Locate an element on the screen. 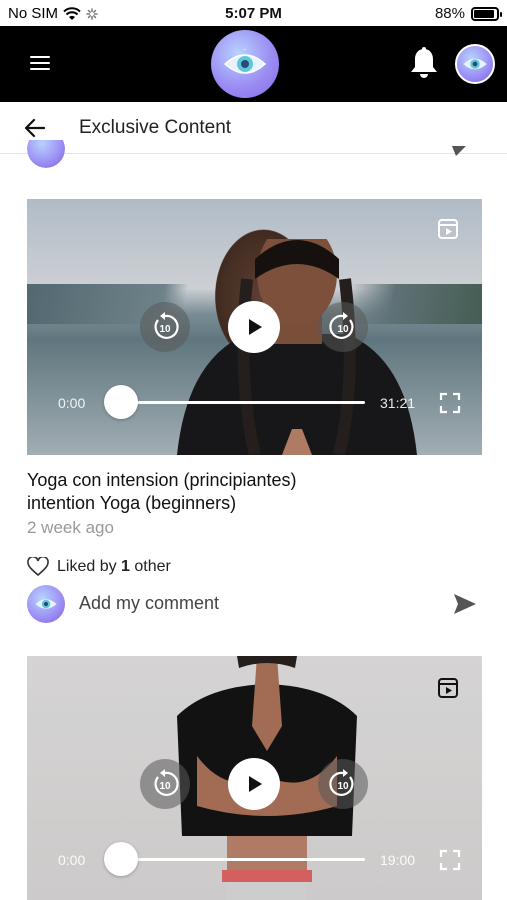 Image resolution: width=507 pixels, height=900 pixels. status-bar: No SIM 5:07 PM 88% is located at coordinates (253, 13).